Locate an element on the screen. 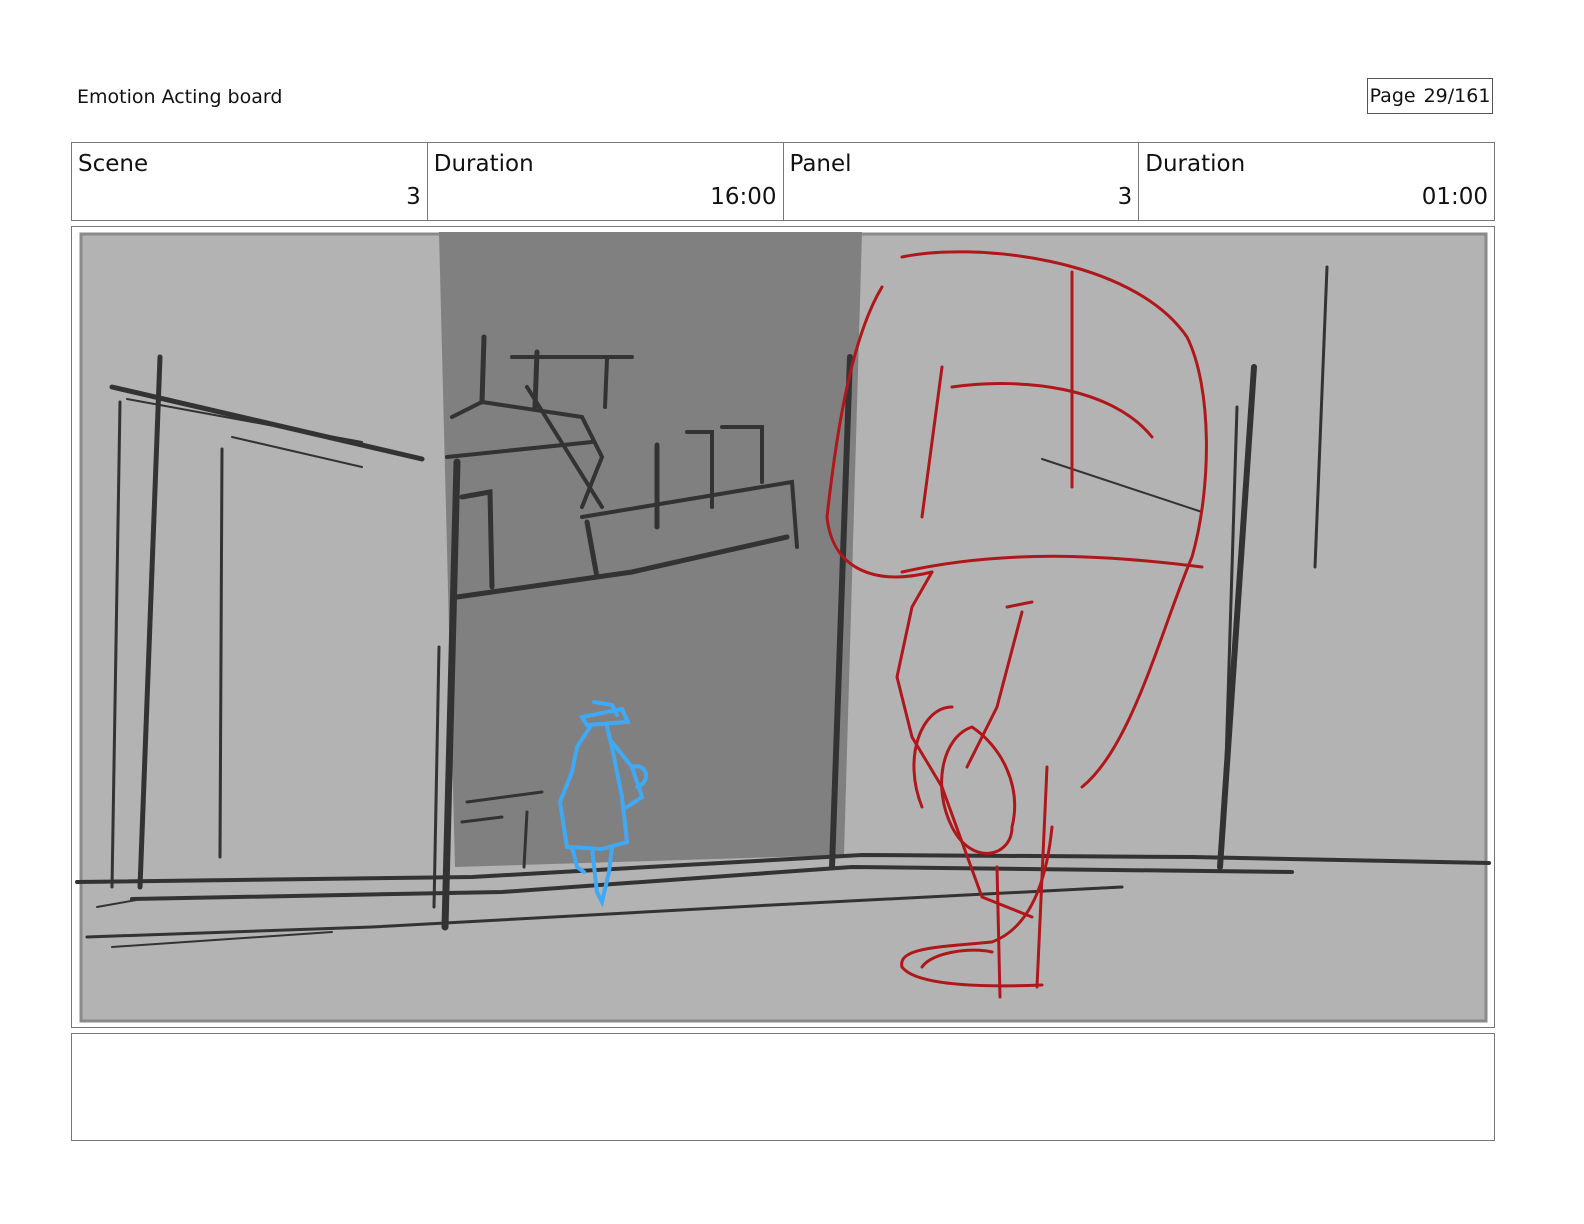  panel-value: 3 is located at coordinates (1125, 197).